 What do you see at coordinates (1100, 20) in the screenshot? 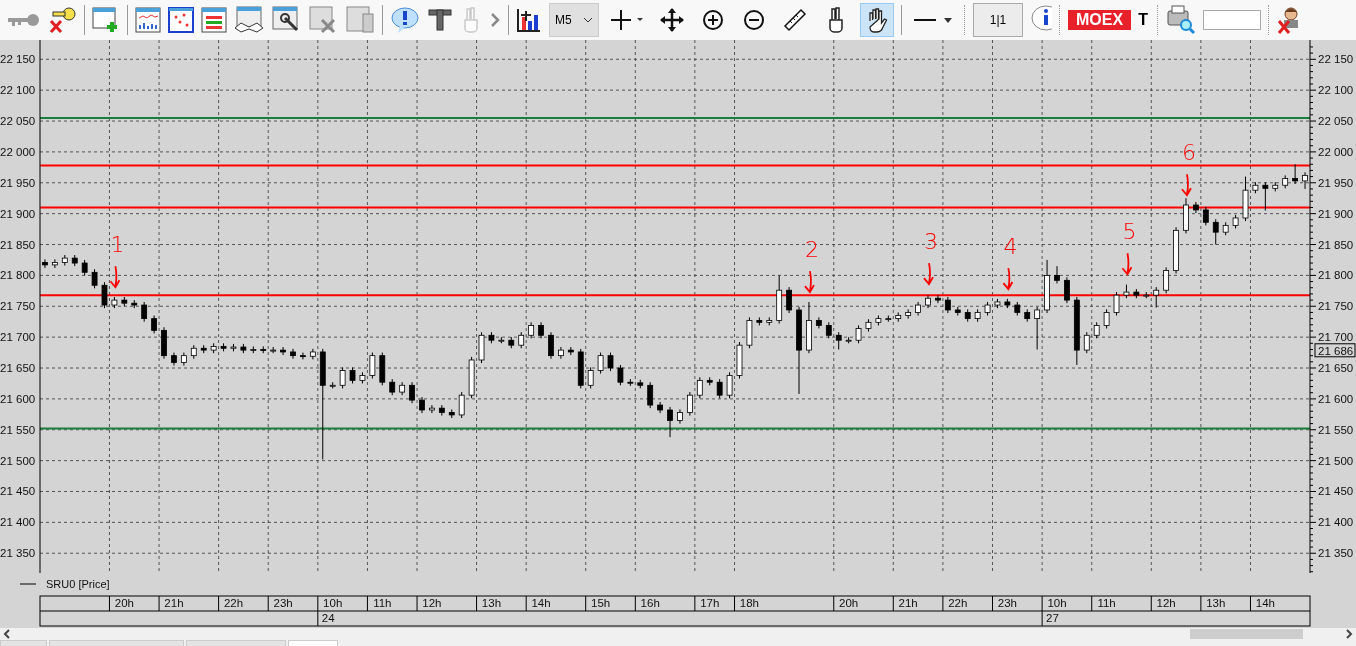
I see `exchange-badge: MOEX` at bounding box center [1100, 20].